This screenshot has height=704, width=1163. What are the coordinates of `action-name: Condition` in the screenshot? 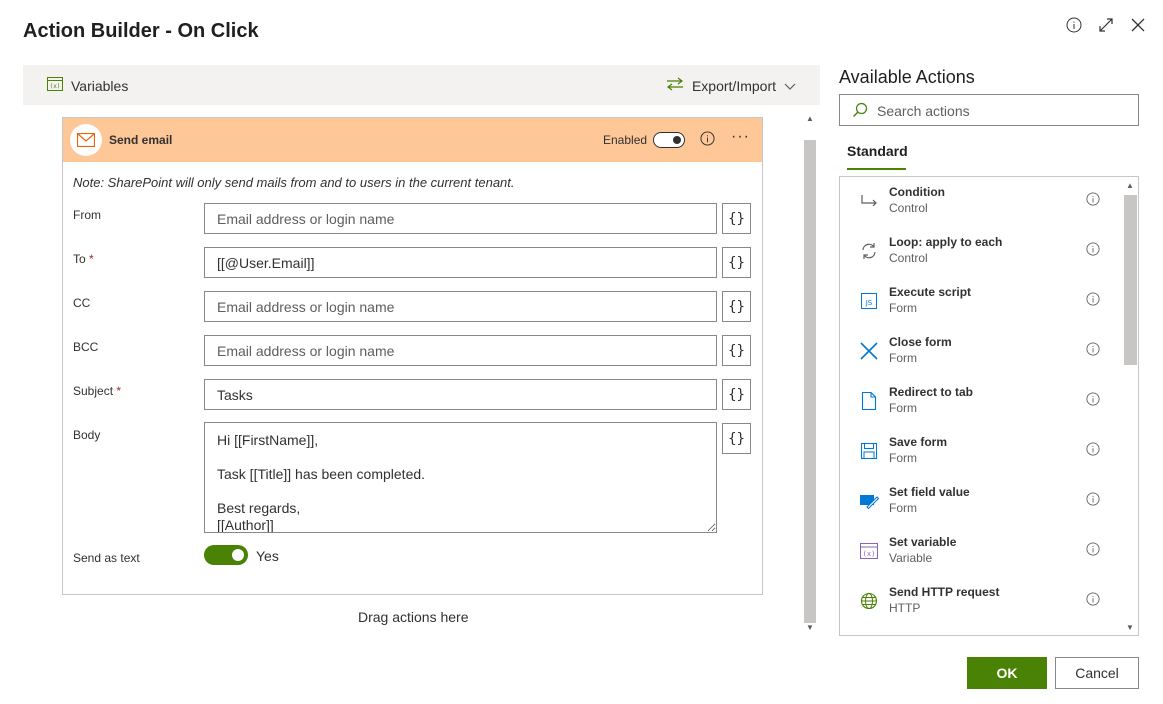 It's located at (917, 192).